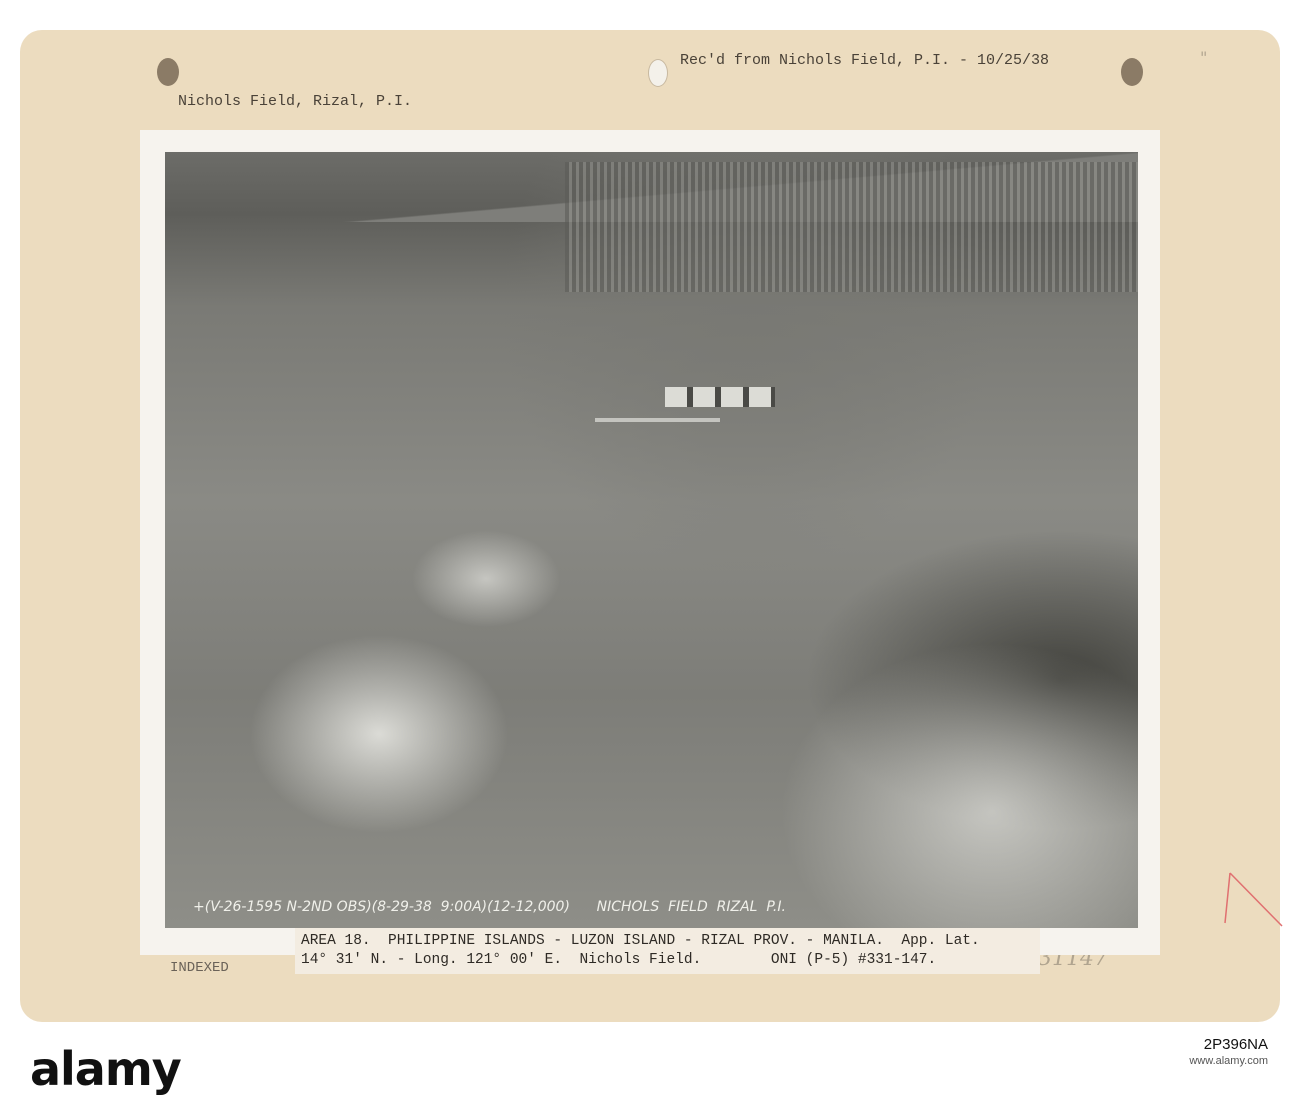 This screenshot has height=1112, width=1300. What do you see at coordinates (199, 968) in the screenshot?
I see `indexed-stamp: INDEXED` at bounding box center [199, 968].